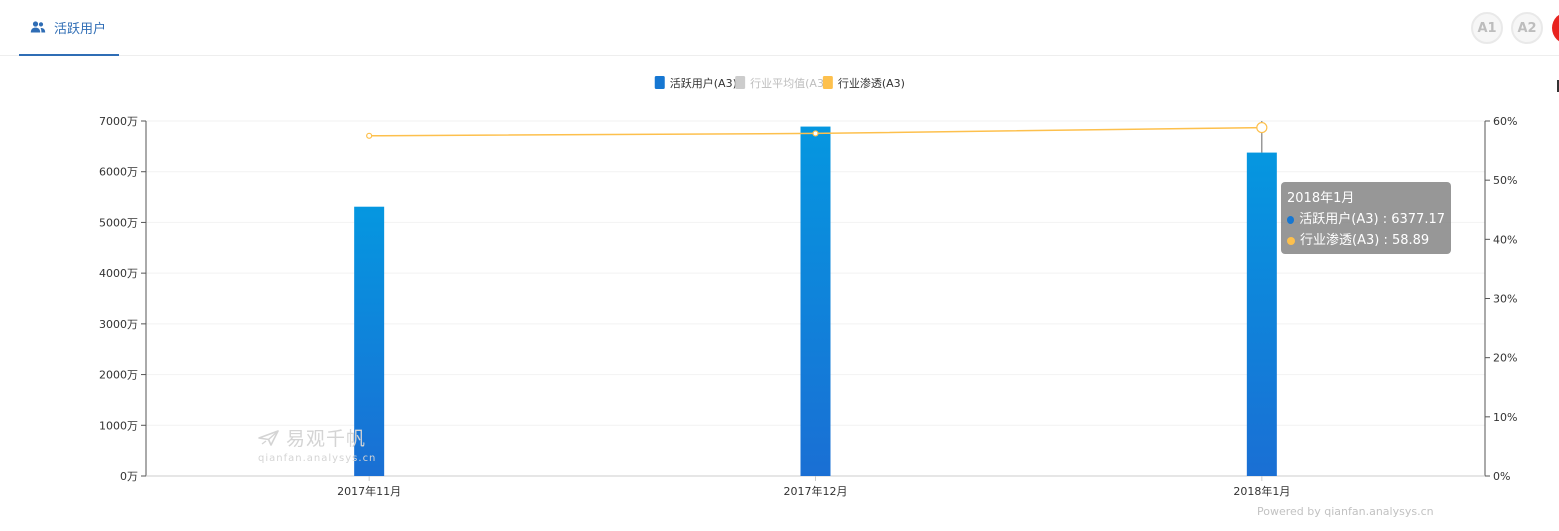 The width and height of the screenshot is (1559, 531). What do you see at coordinates (118, 425) in the screenshot?
I see `y-left-tick-label: 1000万` at bounding box center [118, 425].